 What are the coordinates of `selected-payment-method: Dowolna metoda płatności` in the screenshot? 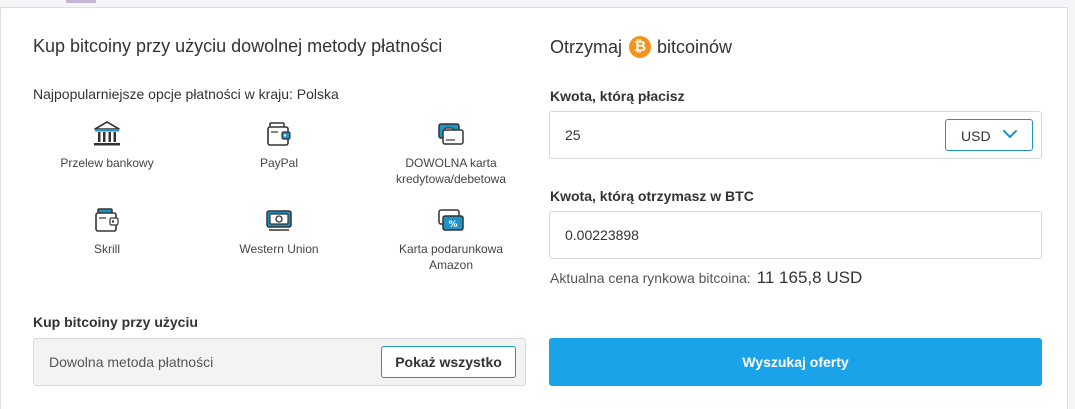 It's located at (131, 362).